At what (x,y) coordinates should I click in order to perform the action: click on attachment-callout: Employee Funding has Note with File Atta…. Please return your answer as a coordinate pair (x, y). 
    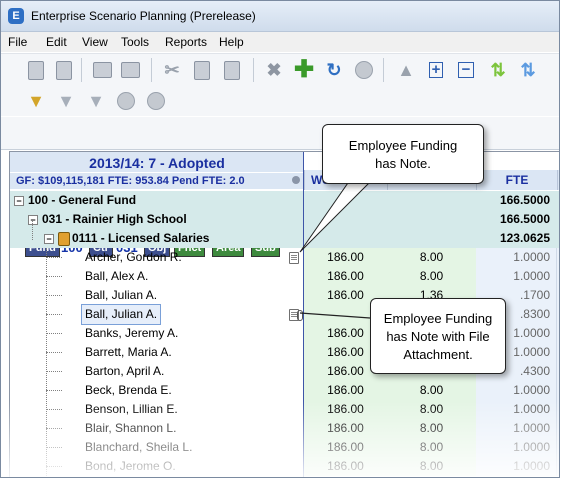
    Looking at the image, I should click on (438, 336).